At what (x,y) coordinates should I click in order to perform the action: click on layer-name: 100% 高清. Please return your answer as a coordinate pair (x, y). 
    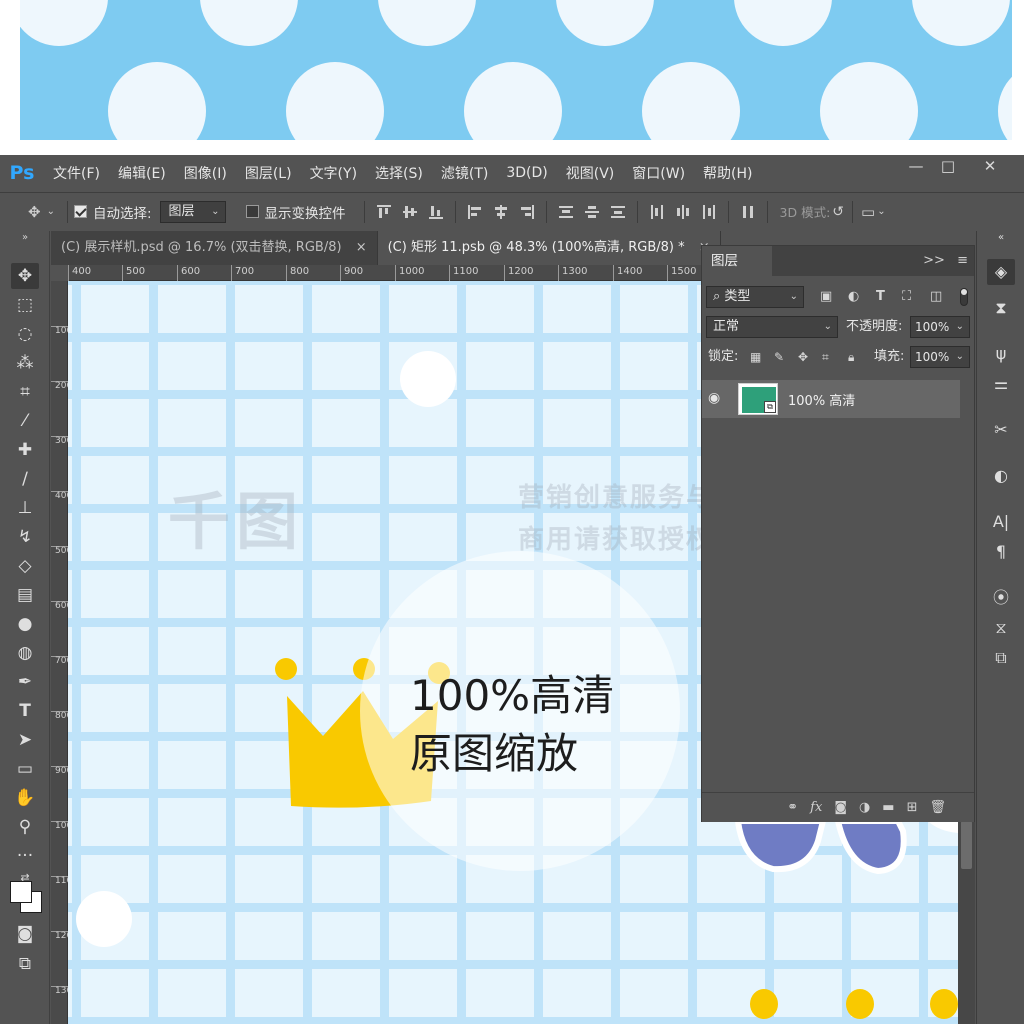
    Looking at the image, I should click on (821, 399).